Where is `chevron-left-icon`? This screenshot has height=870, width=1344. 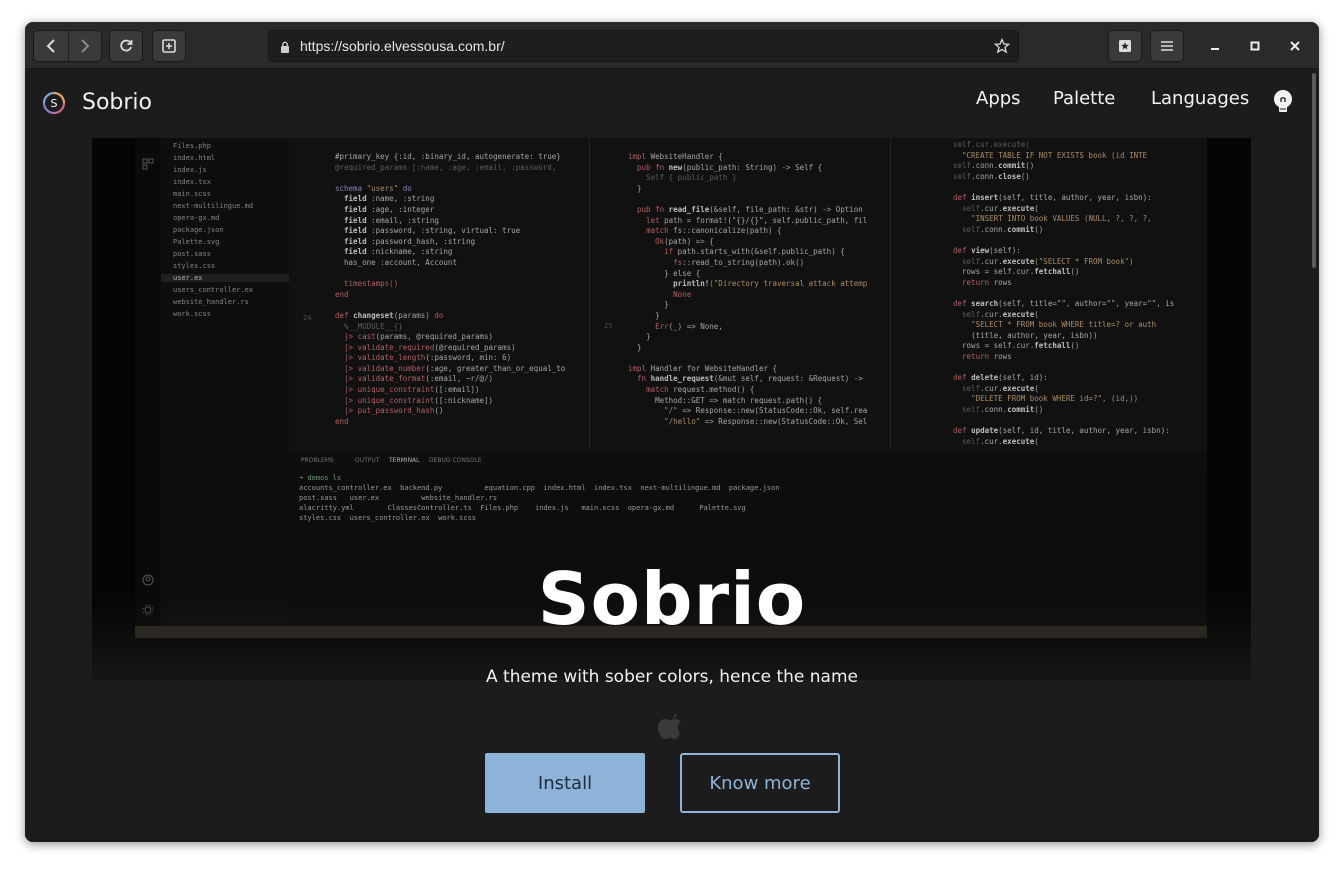 chevron-left-icon is located at coordinates (50, 46).